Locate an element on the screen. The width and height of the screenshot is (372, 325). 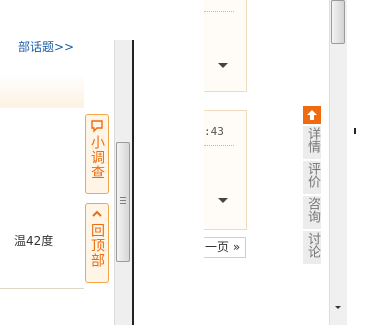
grip-icon is located at coordinates (123, 201).